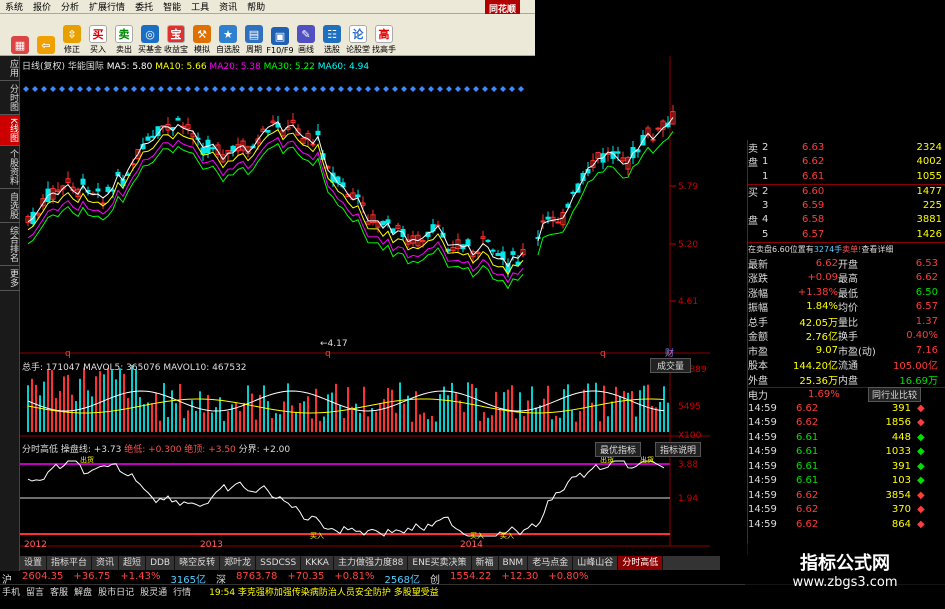 Image resolution: width=945 pixels, height=609 pixels. Describe the element at coordinates (280, 41) in the screenshot. I see `toolbar-button: ▣ F10/F9` at that location.